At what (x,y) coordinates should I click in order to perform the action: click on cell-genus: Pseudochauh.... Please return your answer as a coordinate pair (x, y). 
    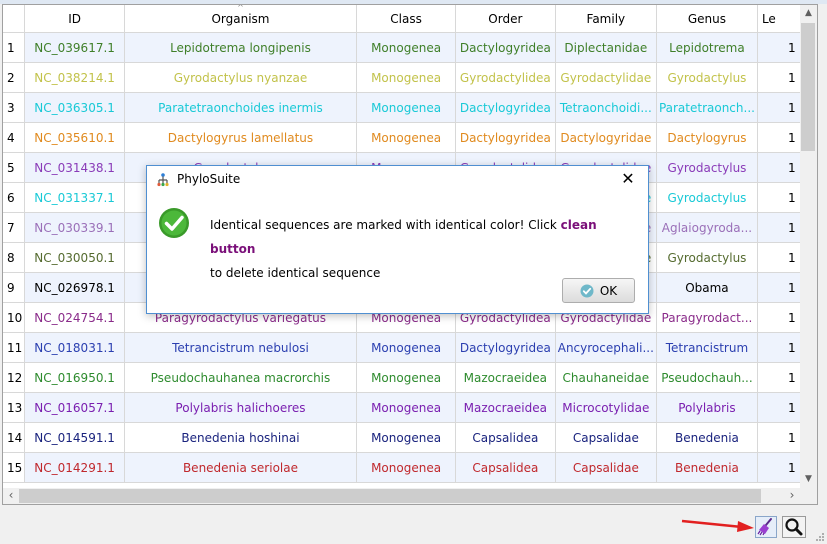
    Looking at the image, I should click on (707, 377).